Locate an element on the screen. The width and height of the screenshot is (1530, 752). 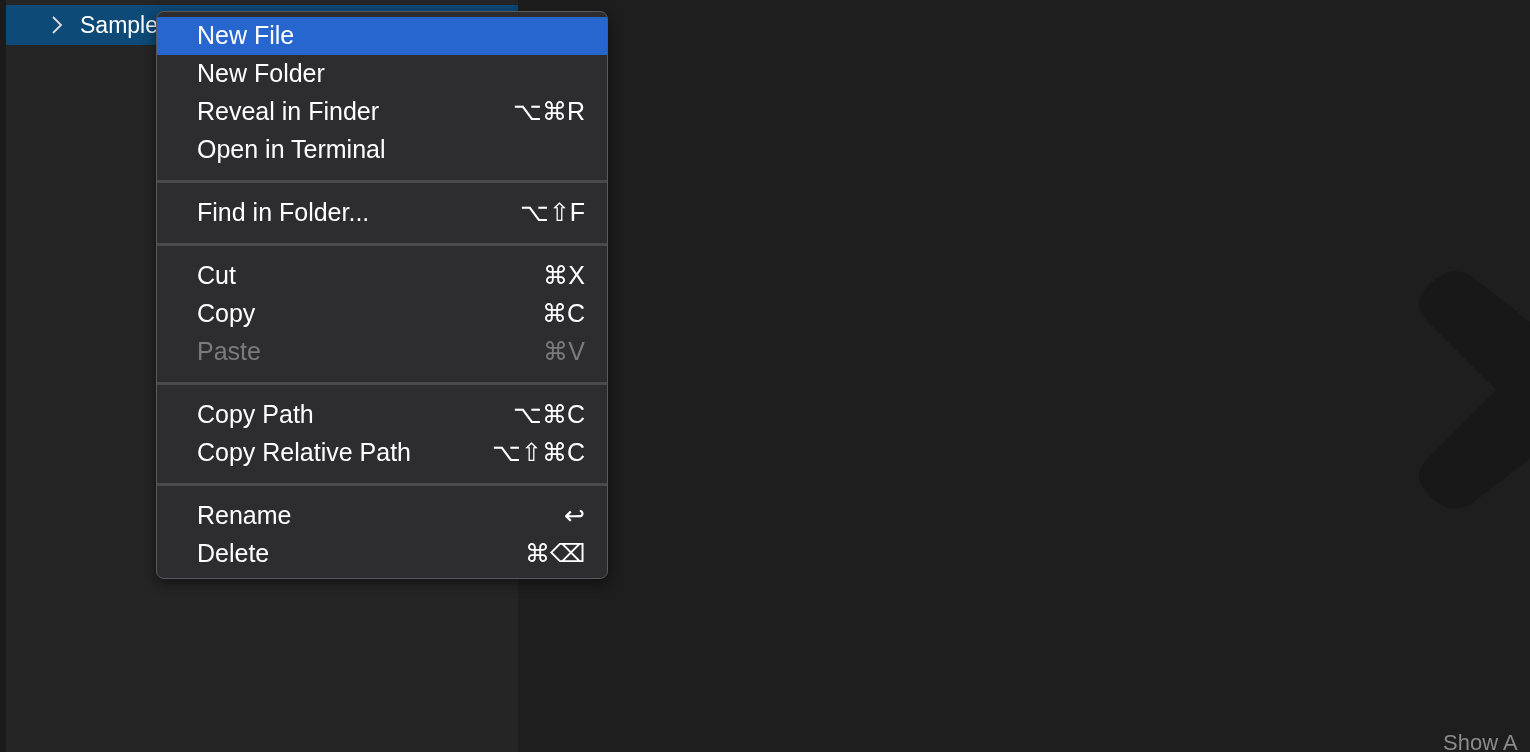
menu-item: Find in Folder... ⌥⇧F is located at coordinates (382, 213).